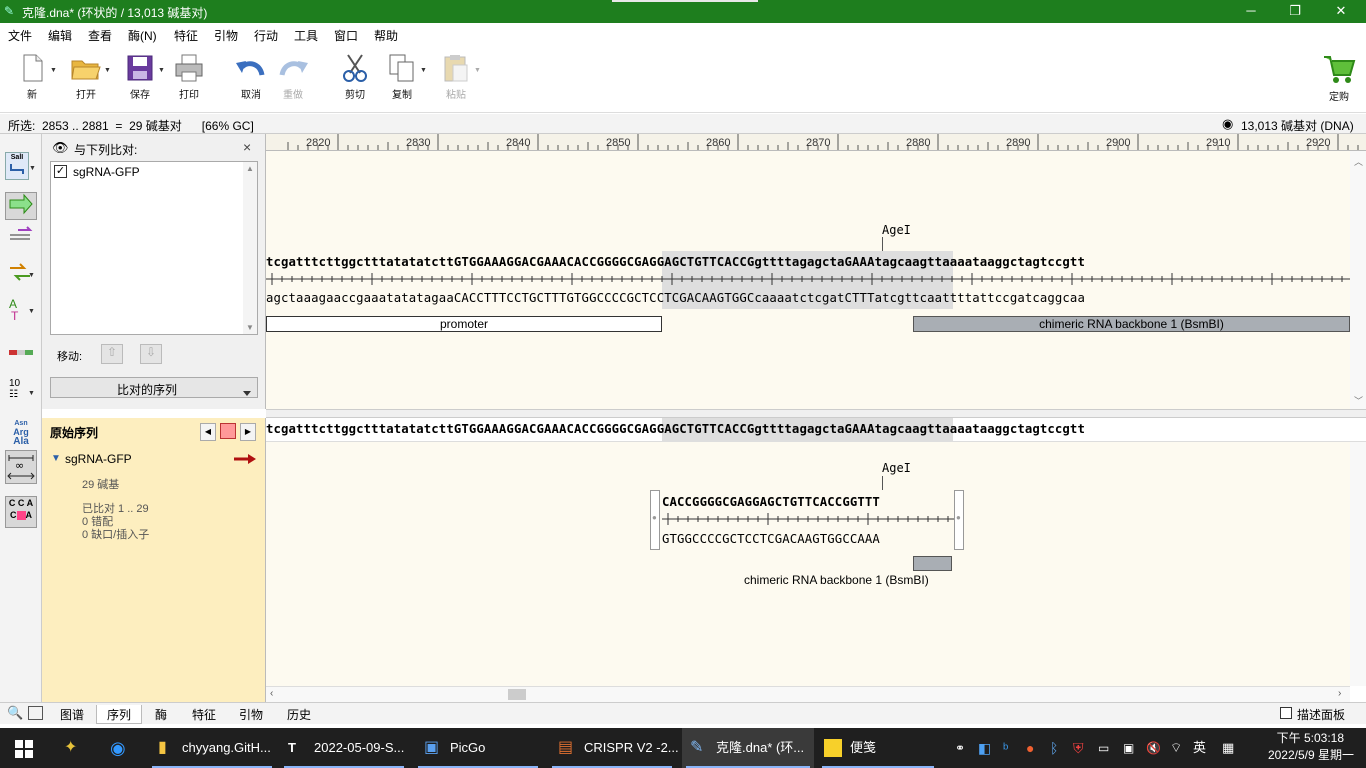 Image resolution: width=1366 pixels, height=768 pixels. I want to click on link-icon: ⚭, so click(960, 748).